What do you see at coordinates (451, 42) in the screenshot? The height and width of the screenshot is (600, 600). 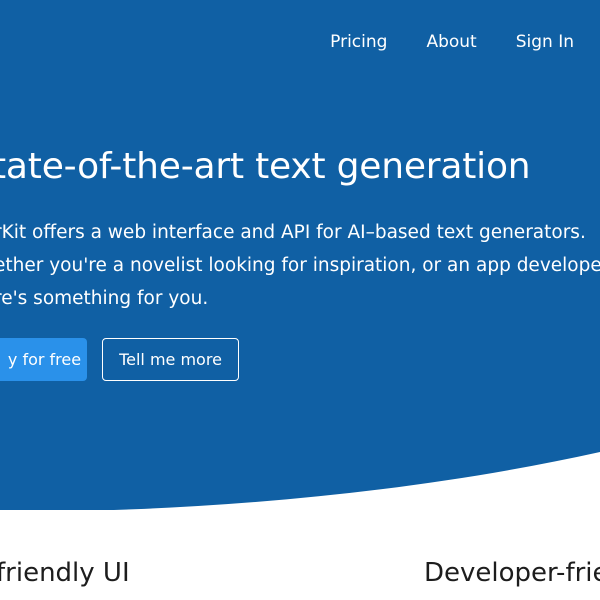 I see `nav-link-about: About` at bounding box center [451, 42].